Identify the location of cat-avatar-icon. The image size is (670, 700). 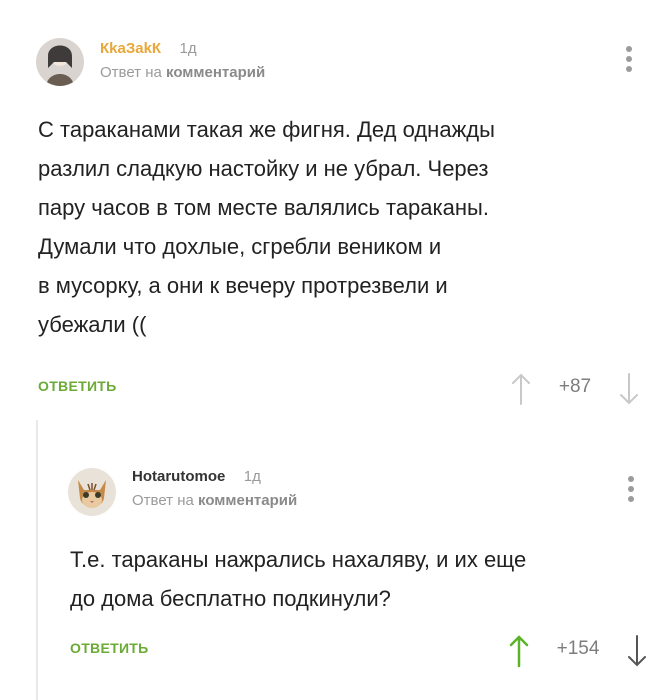
(92, 492).